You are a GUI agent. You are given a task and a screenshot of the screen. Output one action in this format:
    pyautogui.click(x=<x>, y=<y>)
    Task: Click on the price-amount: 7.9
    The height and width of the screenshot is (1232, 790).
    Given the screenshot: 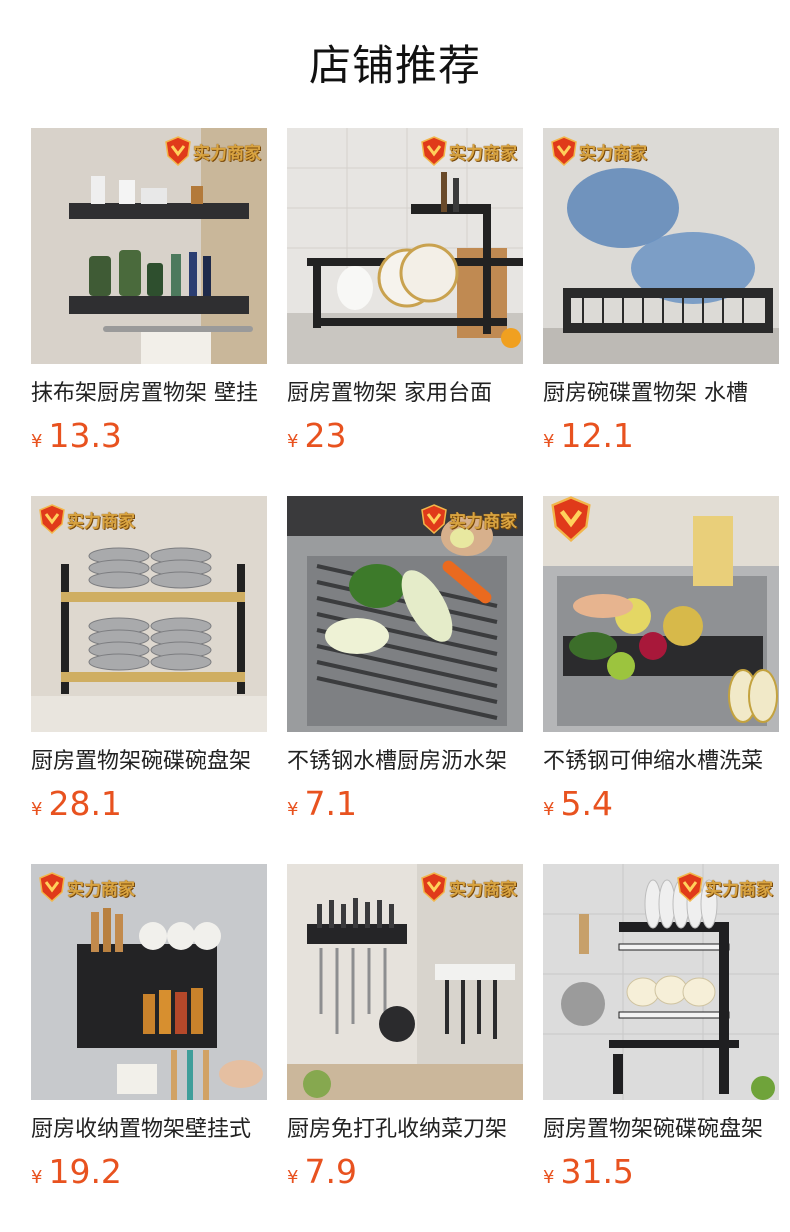 What is the action you would take?
    pyautogui.click(x=330, y=1171)
    